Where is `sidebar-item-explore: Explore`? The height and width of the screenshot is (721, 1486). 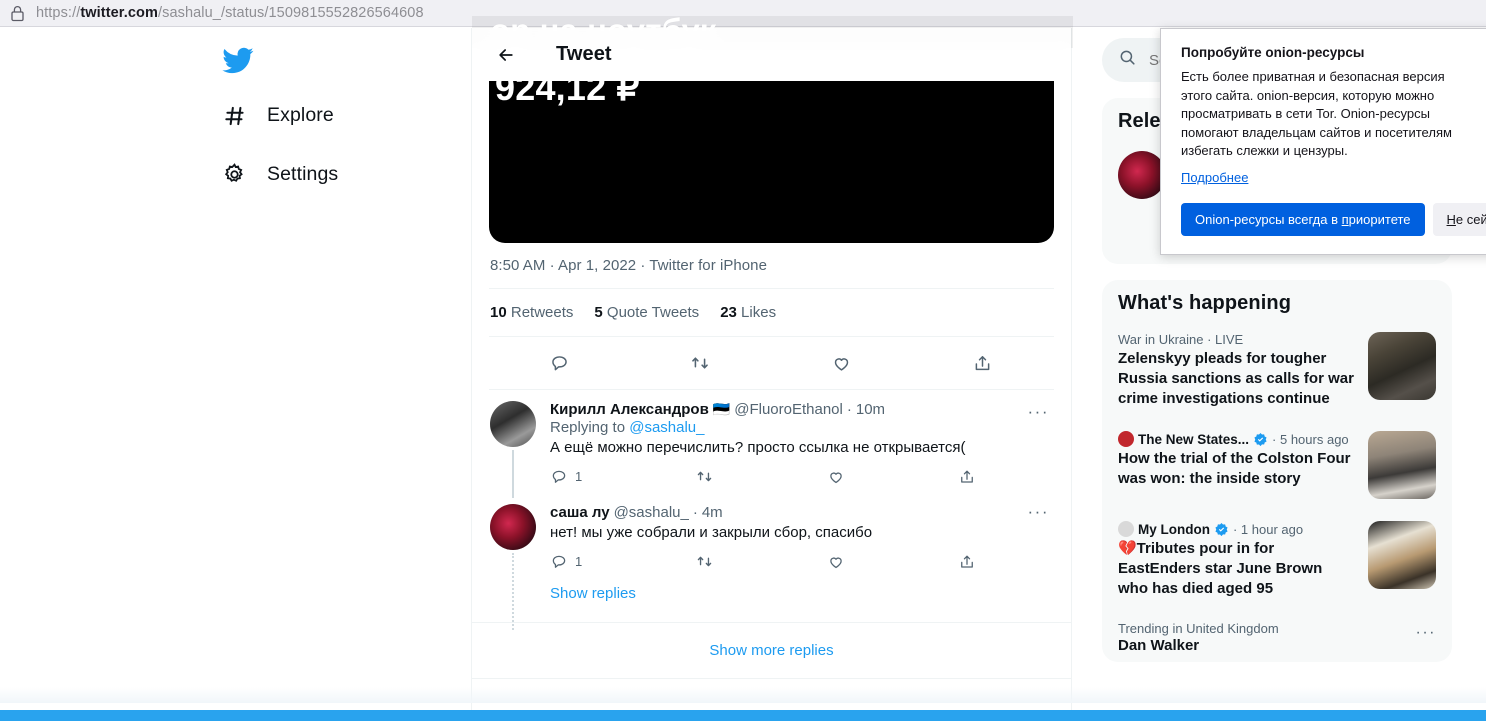 sidebar-item-explore: Explore is located at coordinates (277, 115).